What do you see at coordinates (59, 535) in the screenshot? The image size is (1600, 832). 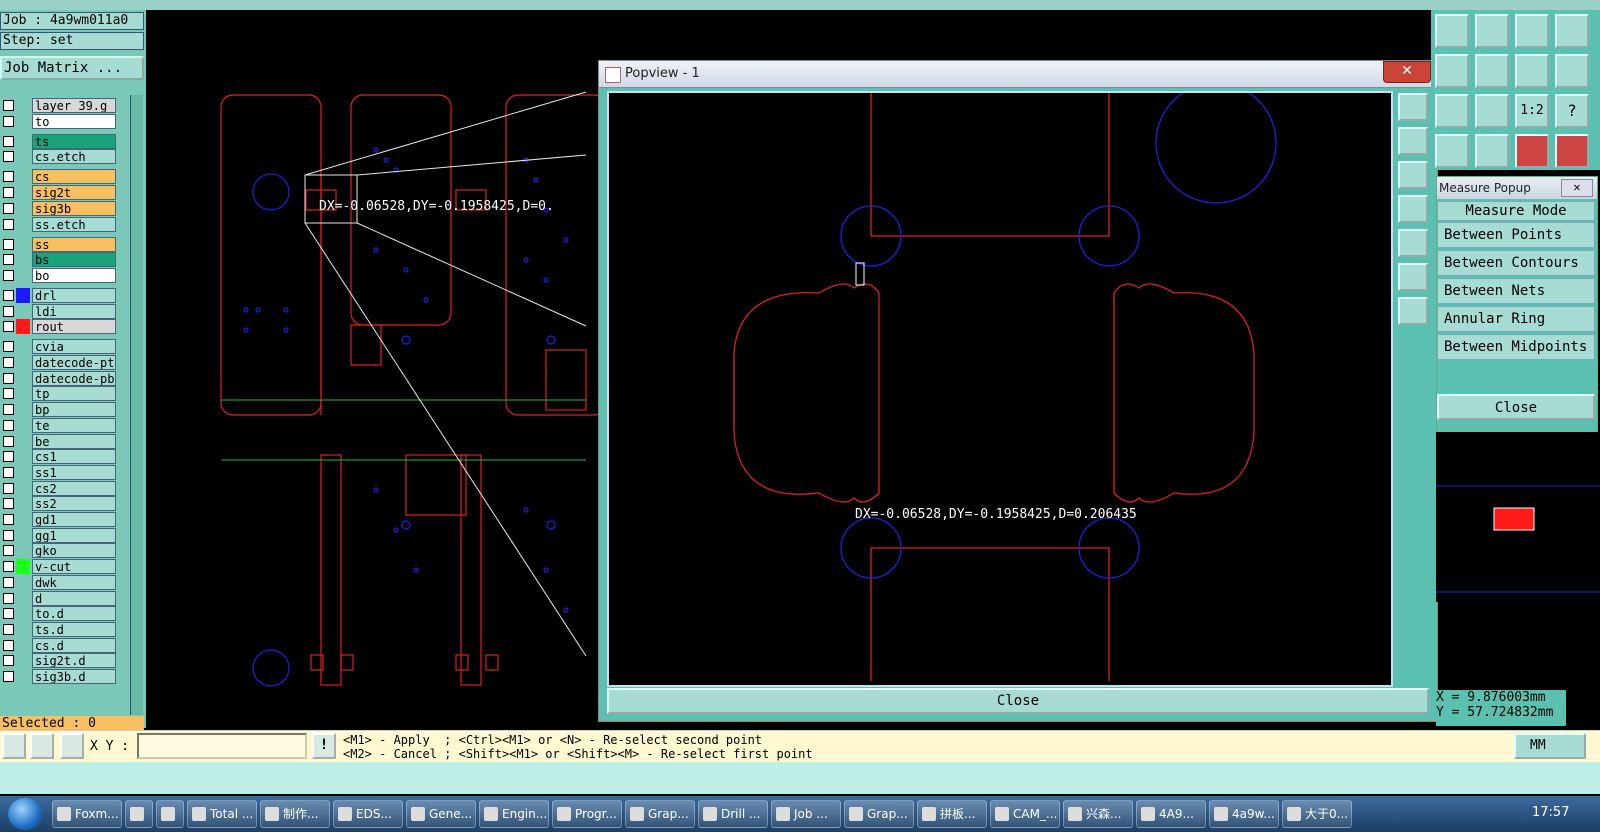 I see `layer-row: gg1` at bounding box center [59, 535].